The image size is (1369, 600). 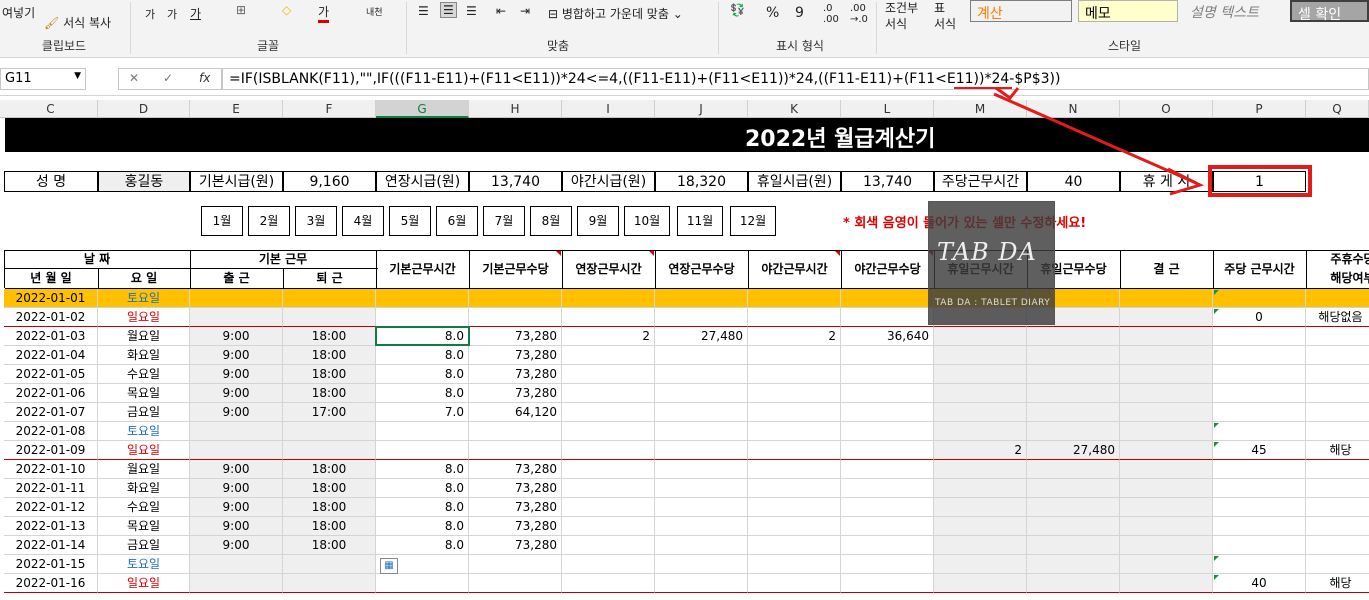 What do you see at coordinates (701, 109) in the screenshot?
I see `column-header-j: J` at bounding box center [701, 109].